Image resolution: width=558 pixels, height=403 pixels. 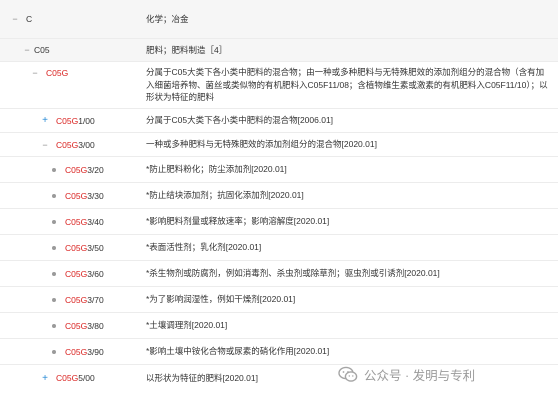 What do you see at coordinates (279, 248) in the screenshot?
I see `tree-row-c05g-3-50: C05G3/50 *表面活性剂；乳化剂[2020.01]` at bounding box center [279, 248].